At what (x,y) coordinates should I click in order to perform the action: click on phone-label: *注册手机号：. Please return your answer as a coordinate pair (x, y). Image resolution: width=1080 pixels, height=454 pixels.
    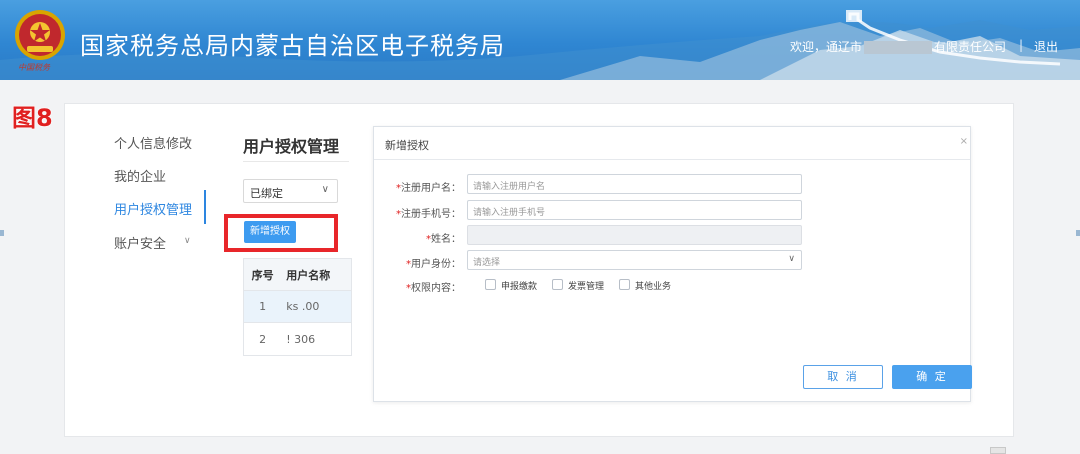
    Looking at the image, I should click on (428, 214).